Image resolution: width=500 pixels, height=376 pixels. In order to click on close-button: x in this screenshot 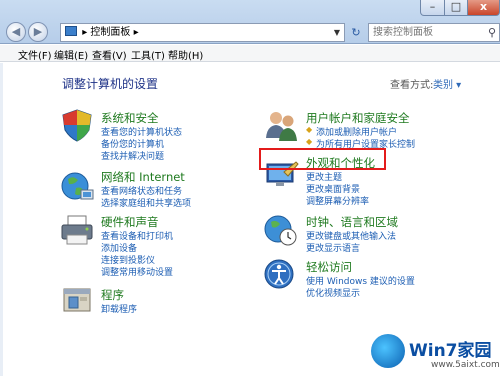, I will do `click(483, 8)`.